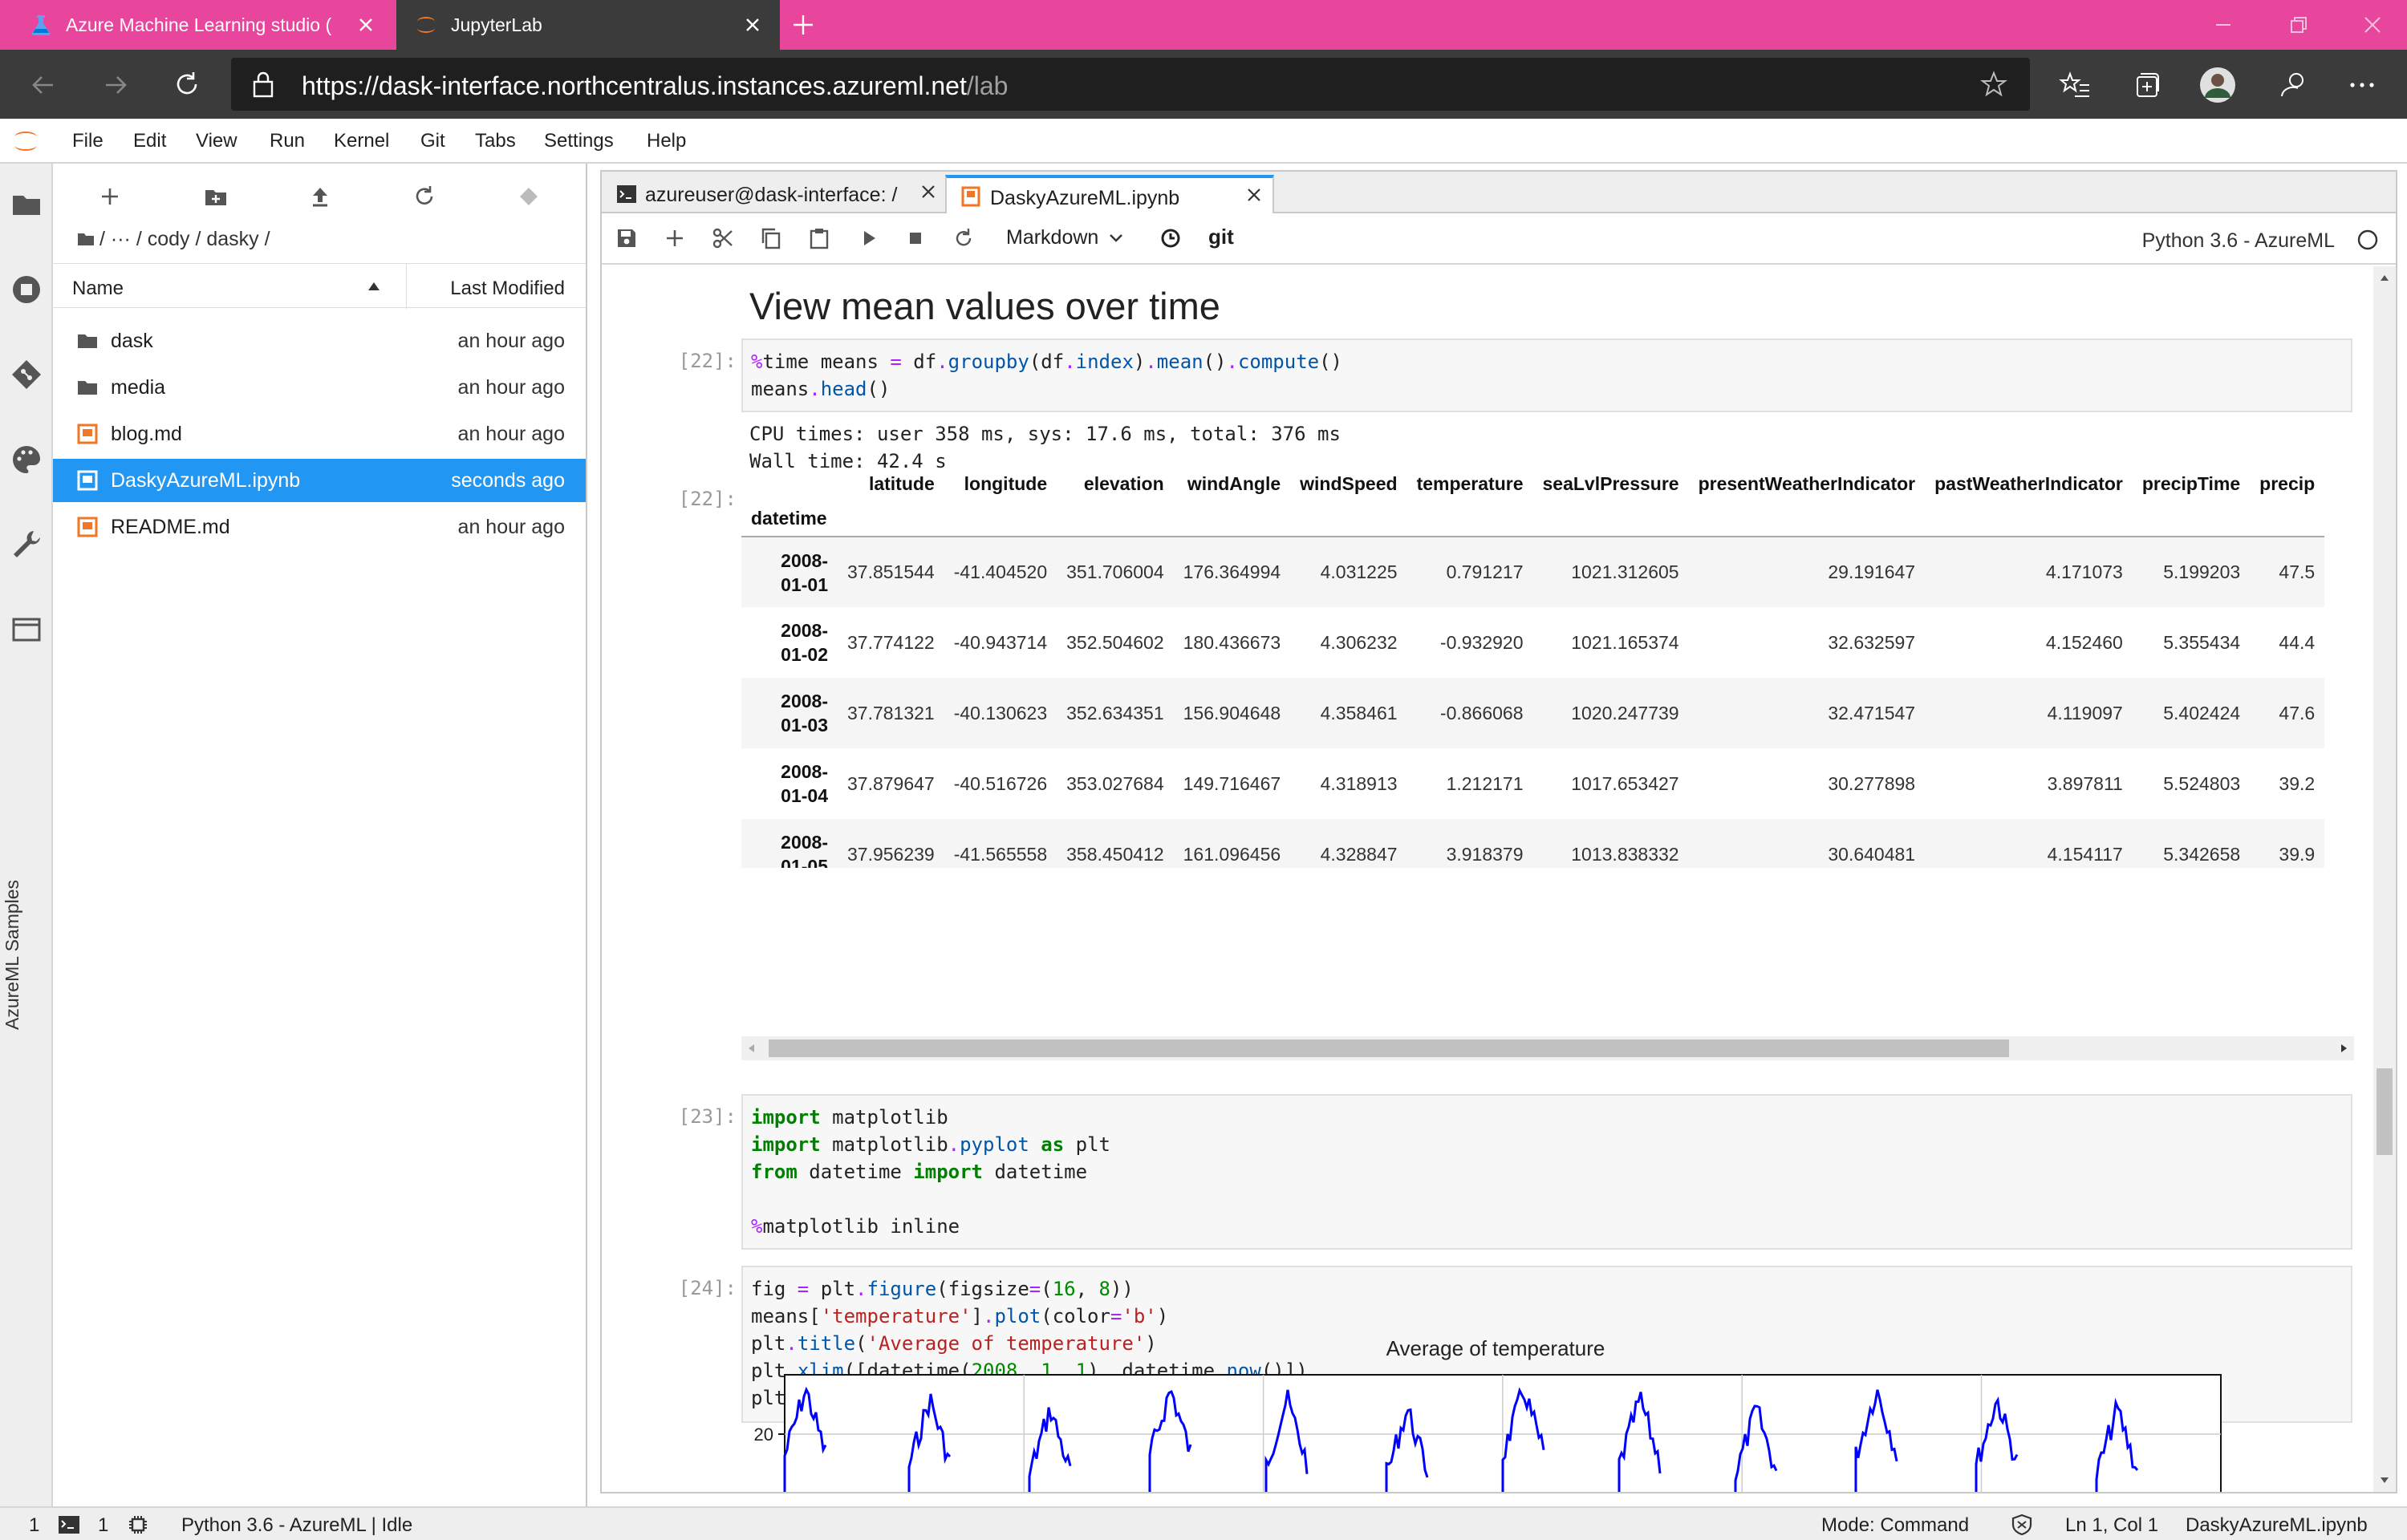  What do you see at coordinates (2022, 1525) in the screenshot?
I see `shield-icon` at bounding box center [2022, 1525].